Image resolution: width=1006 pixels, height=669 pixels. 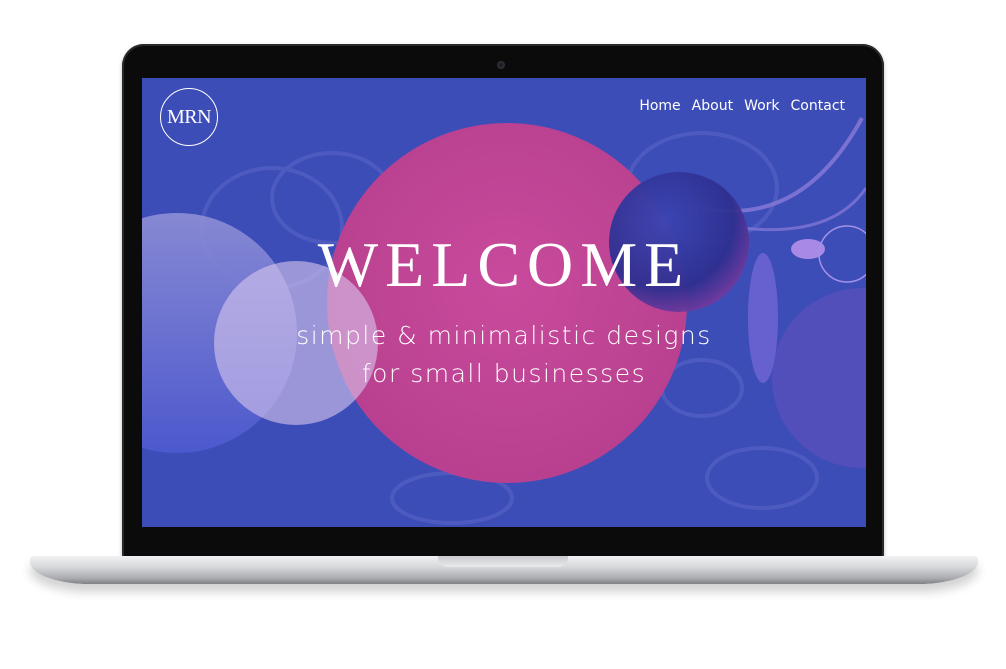 What do you see at coordinates (503, 561) in the screenshot?
I see `laptop-hinge-notch` at bounding box center [503, 561].